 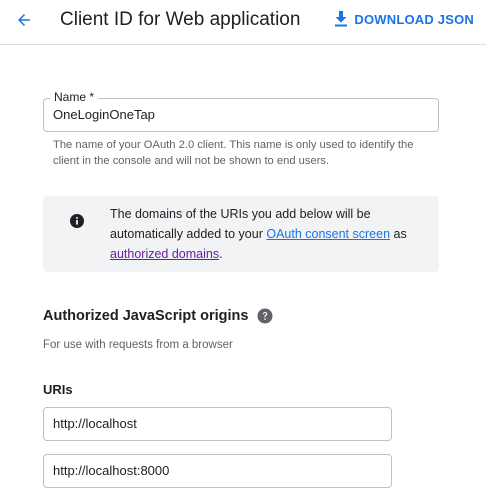 I want to click on download-json-button: DOWNLOAD JSON, so click(x=404, y=19).